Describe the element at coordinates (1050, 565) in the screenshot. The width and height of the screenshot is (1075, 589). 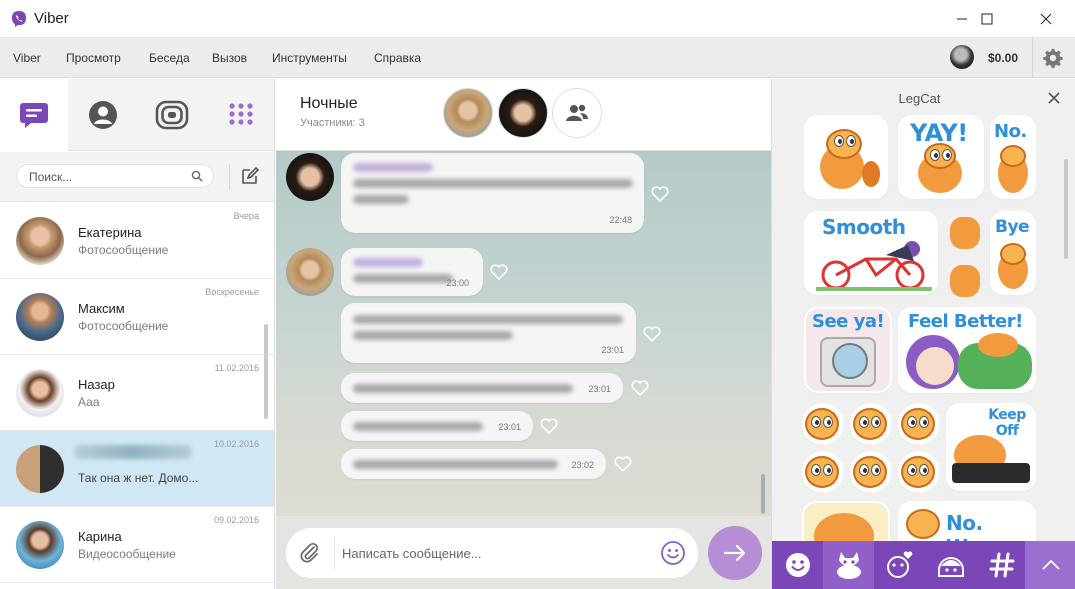
I see `expand-panel-button` at that location.